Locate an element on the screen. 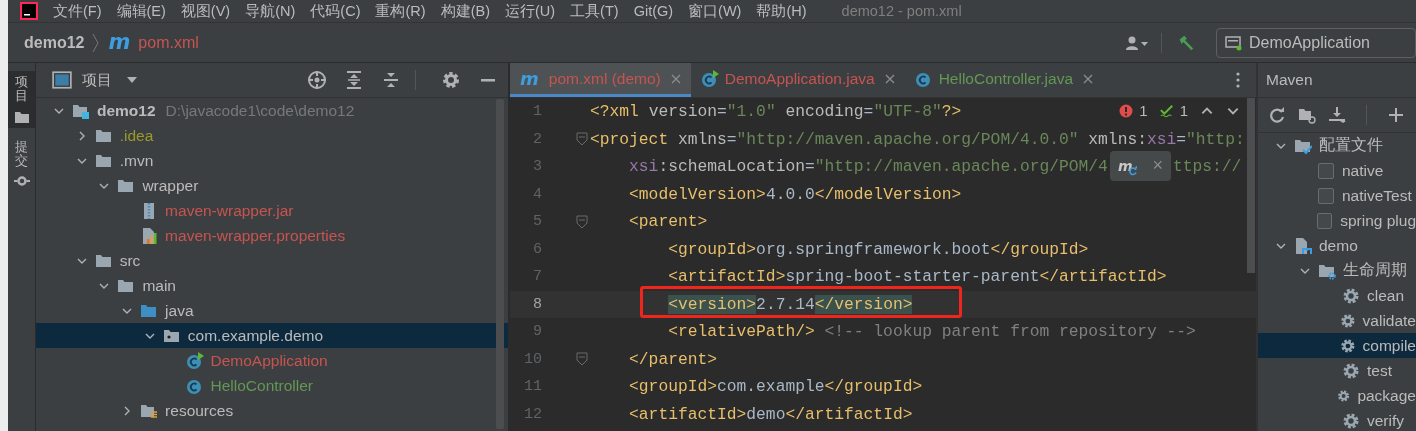 The image size is (1416, 431). line-number: 10 is located at coordinates (532, 359).